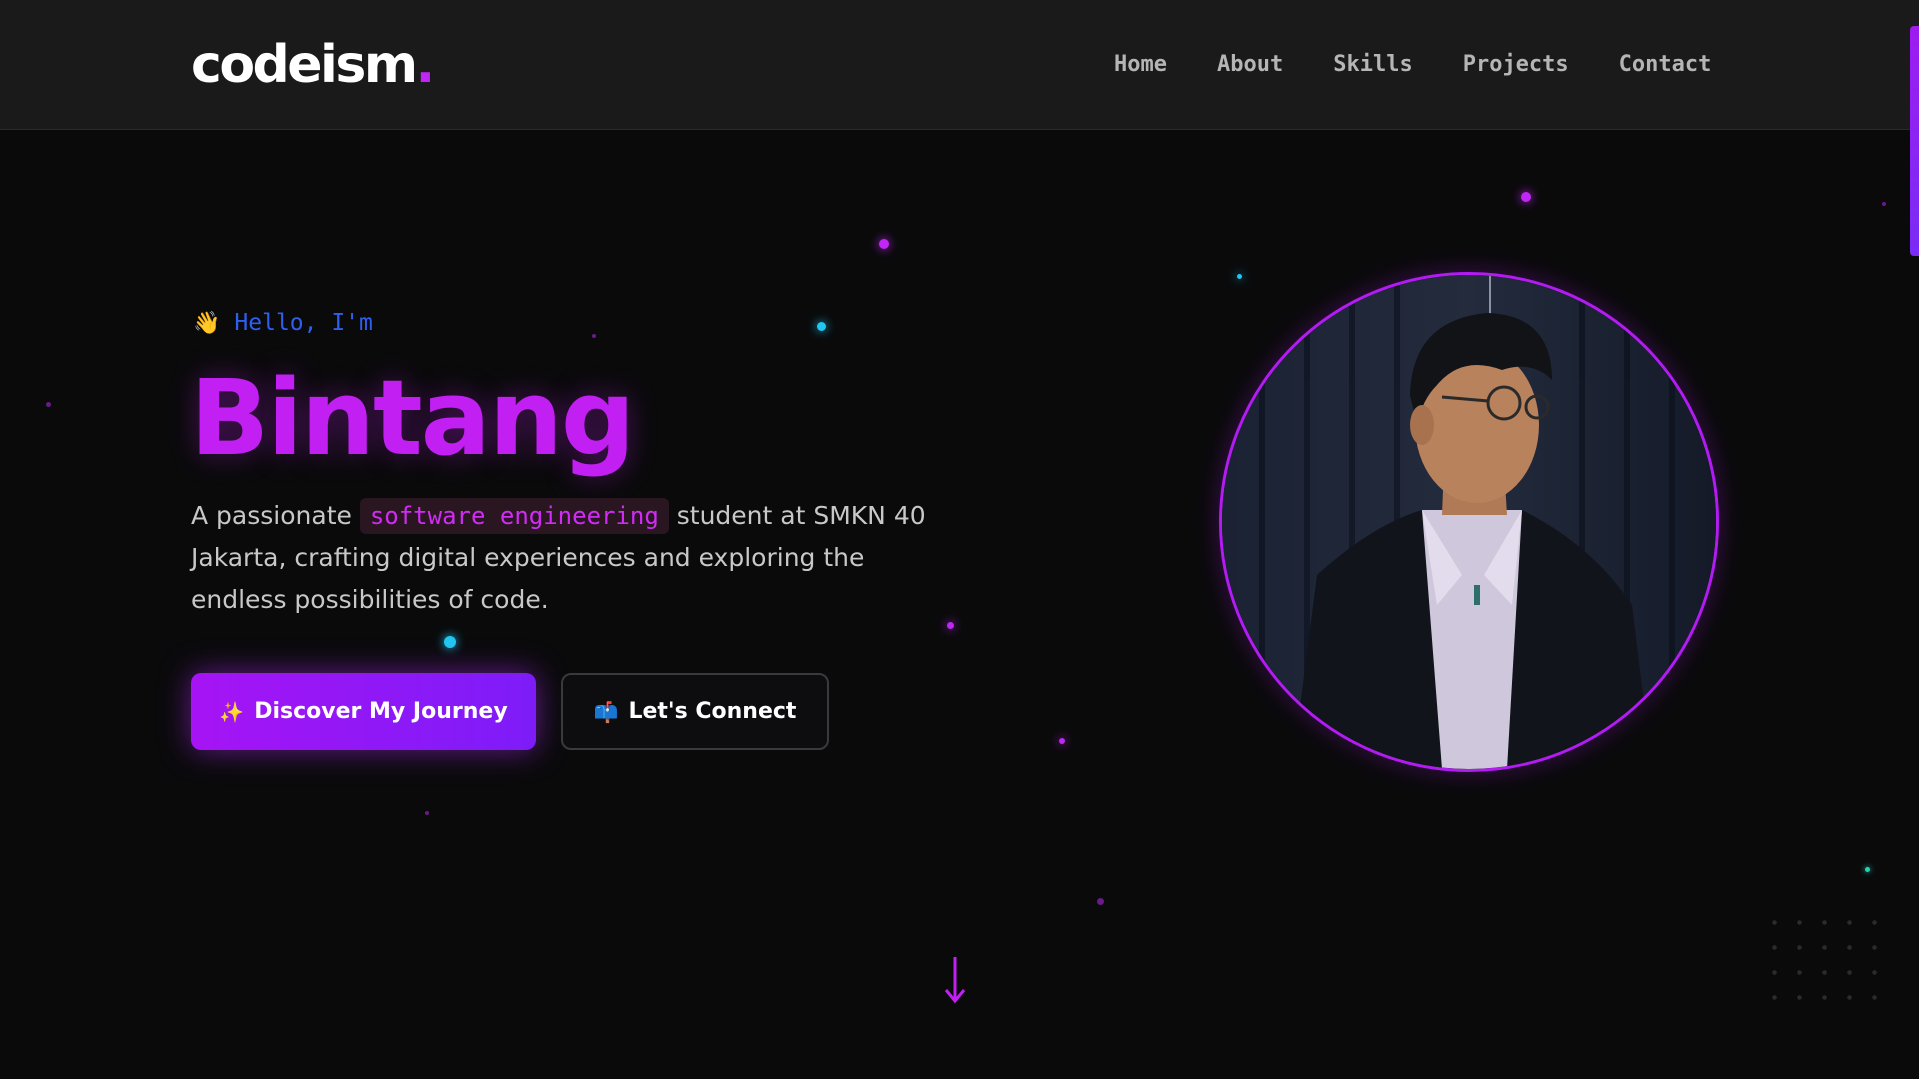  I want to click on highlight-badge: software engineering, so click(514, 516).